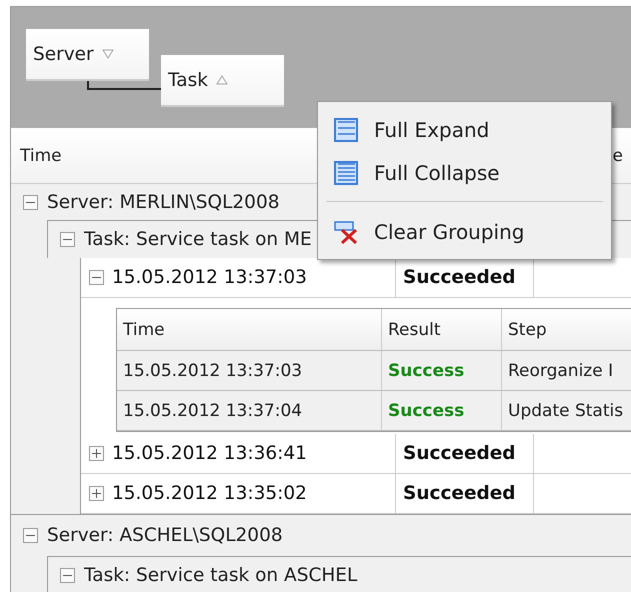 The image size is (631, 592). I want to click on group-label: Task: Service task on ASCHEL, so click(221, 575).